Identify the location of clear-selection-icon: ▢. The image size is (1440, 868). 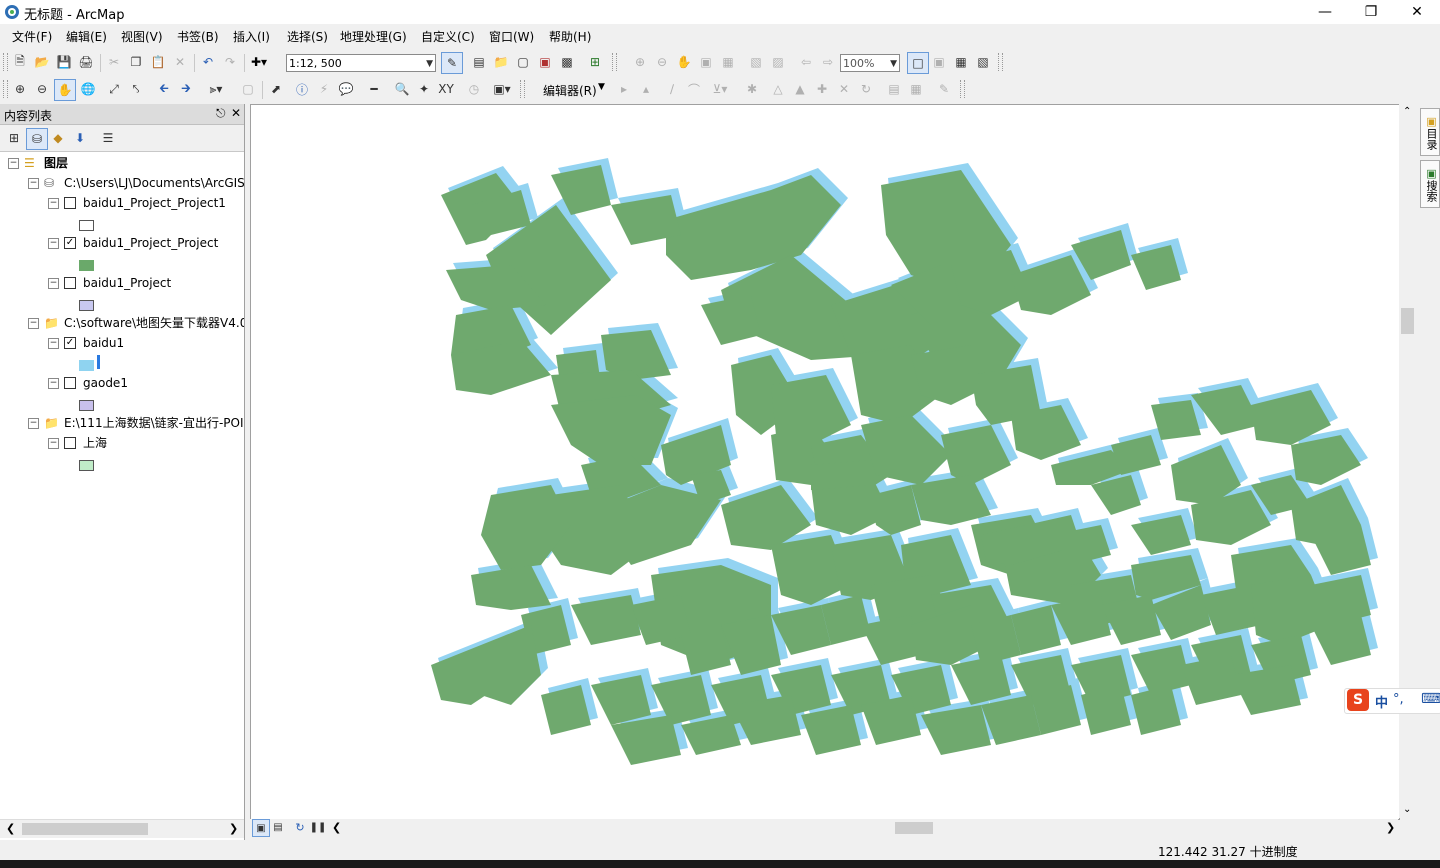
(248, 89).